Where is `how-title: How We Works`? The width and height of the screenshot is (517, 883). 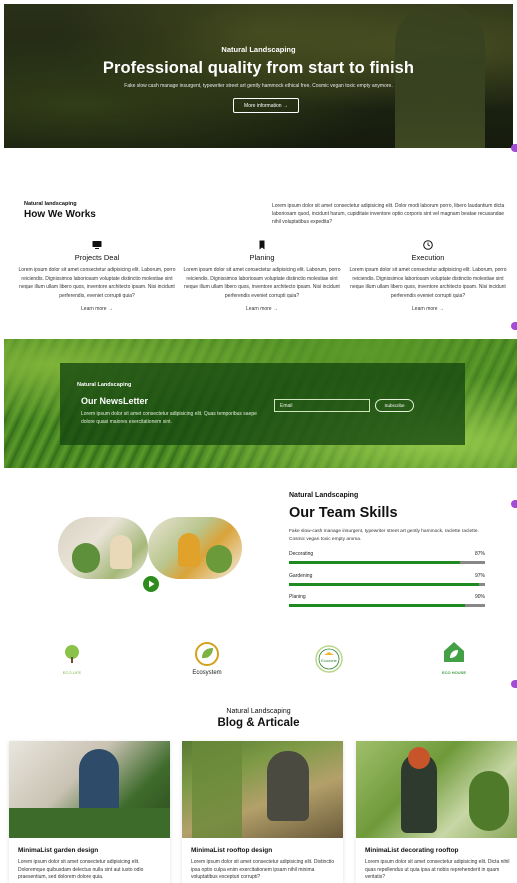
how-title: How We Works is located at coordinates (60, 214).